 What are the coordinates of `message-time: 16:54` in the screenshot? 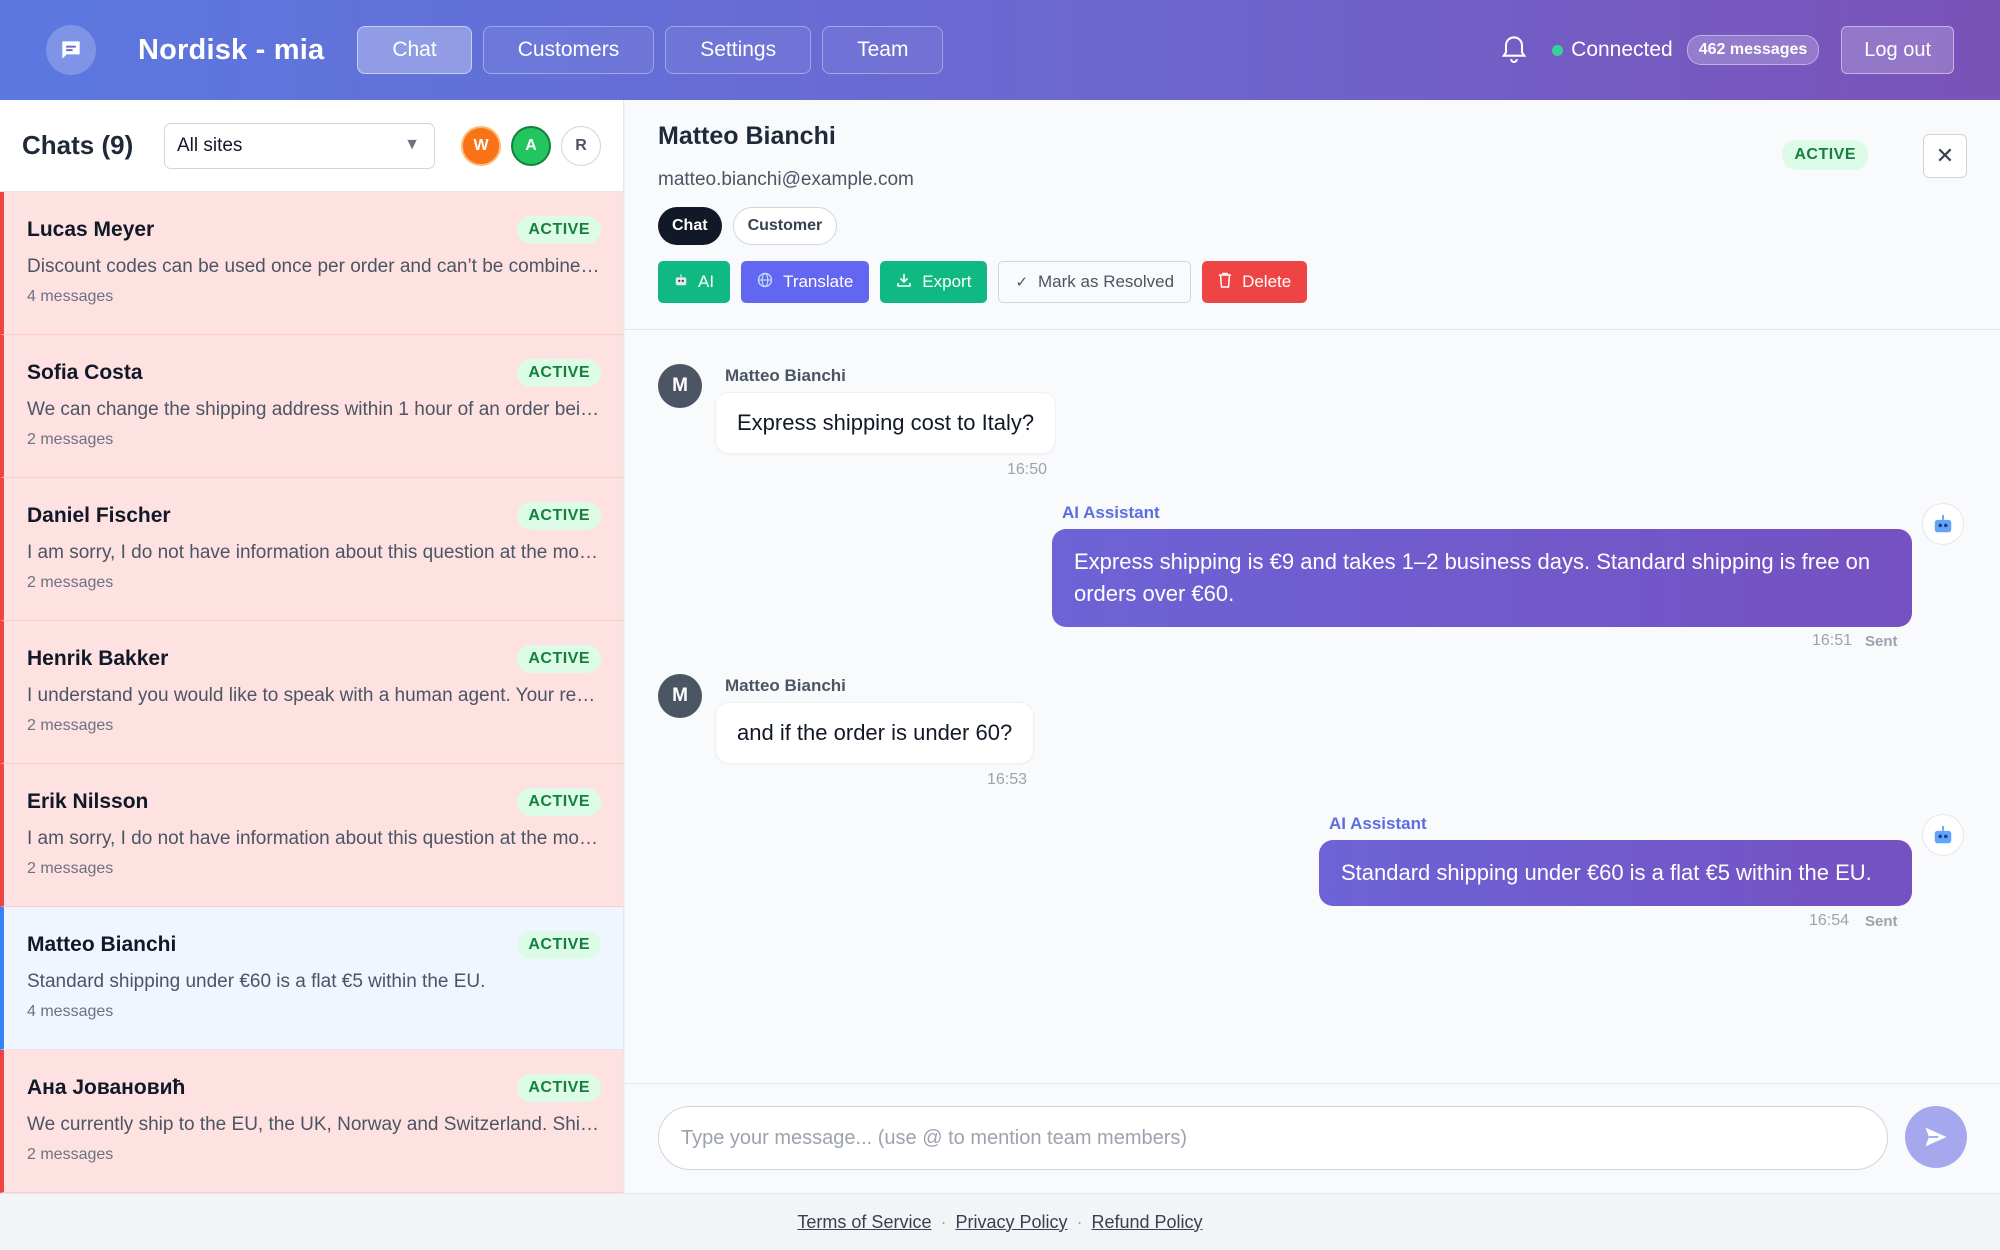 It's located at (1829, 920).